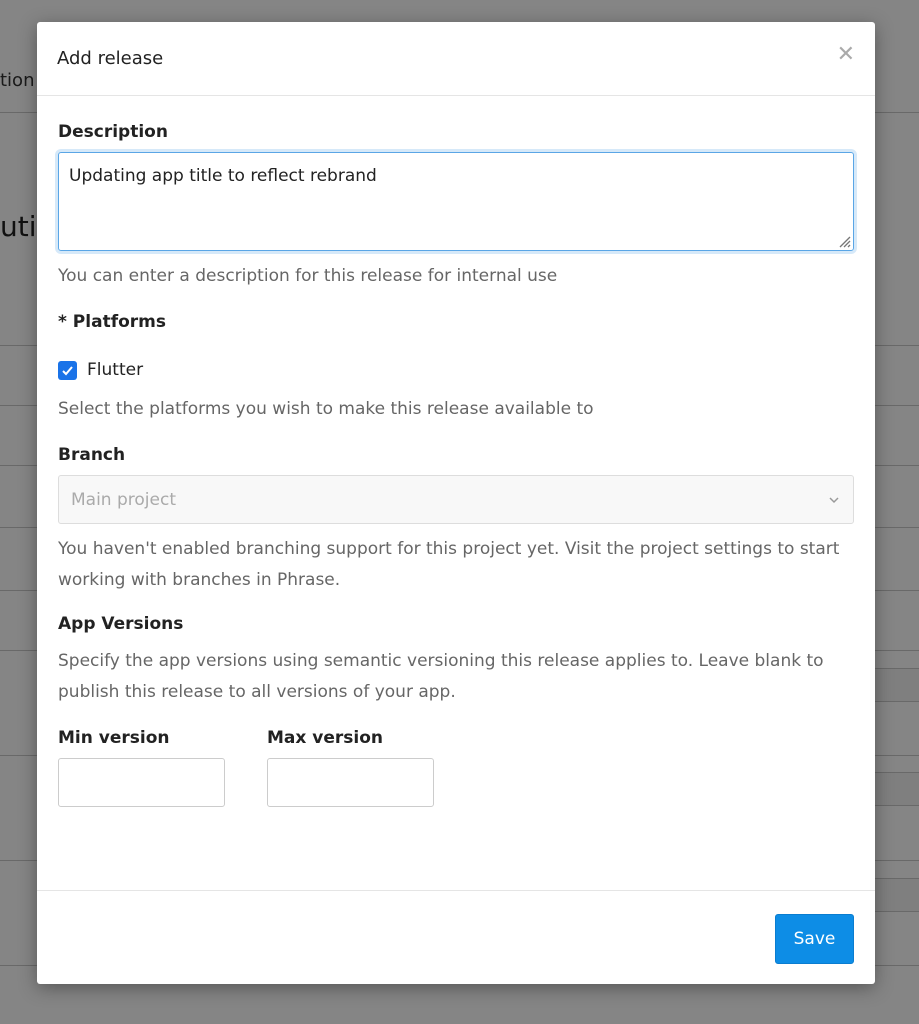  What do you see at coordinates (456, 59) in the screenshot?
I see `modal-header: Add release` at bounding box center [456, 59].